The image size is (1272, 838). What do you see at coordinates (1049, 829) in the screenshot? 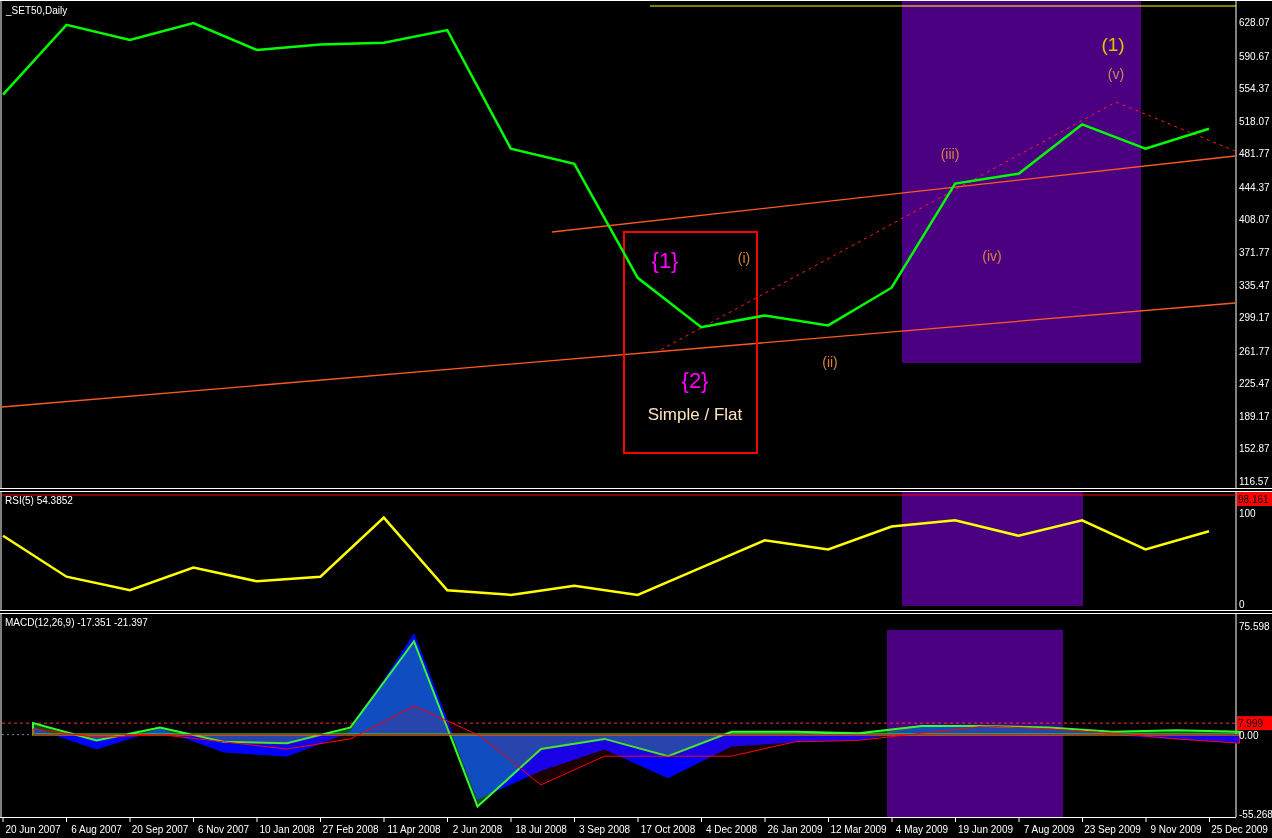
I see `date-label: 7 Aug 2009` at bounding box center [1049, 829].